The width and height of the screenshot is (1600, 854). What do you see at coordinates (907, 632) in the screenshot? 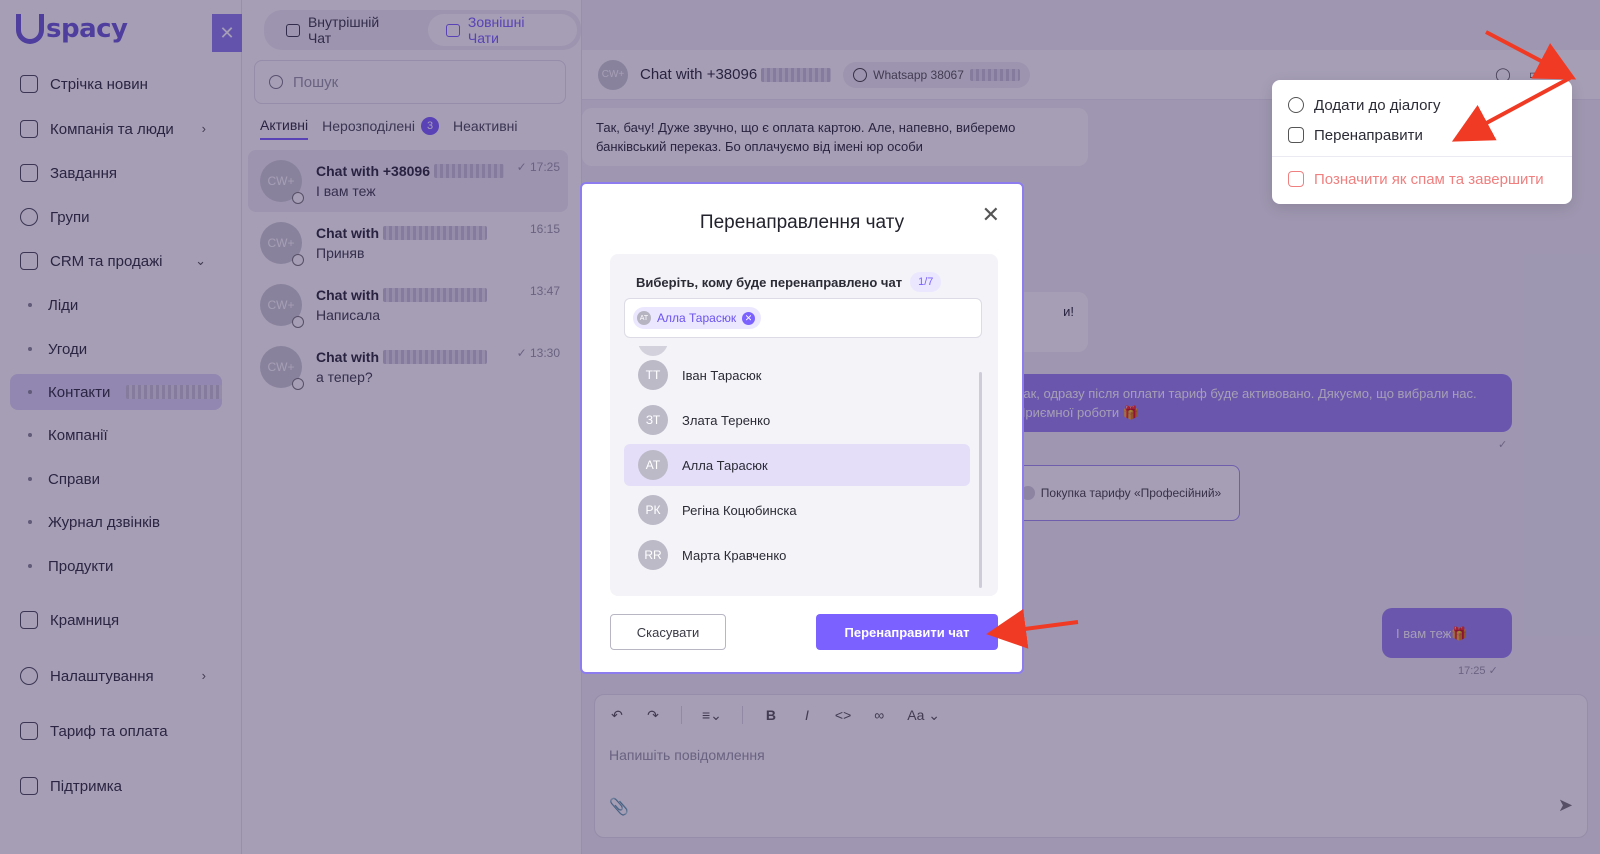
I see `forward-chat-button: Перенаправити чат` at bounding box center [907, 632].